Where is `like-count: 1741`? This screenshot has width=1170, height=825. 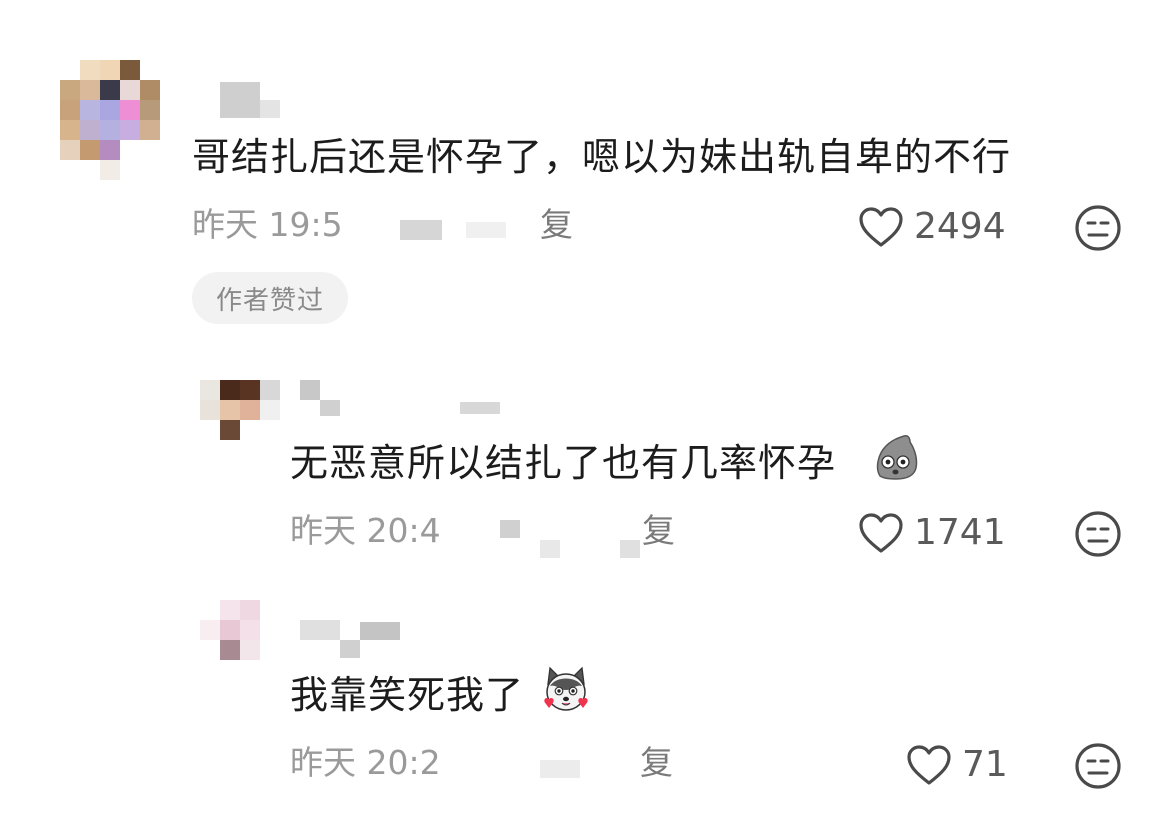
like-count: 1741 is located at coordinates (960, 532).